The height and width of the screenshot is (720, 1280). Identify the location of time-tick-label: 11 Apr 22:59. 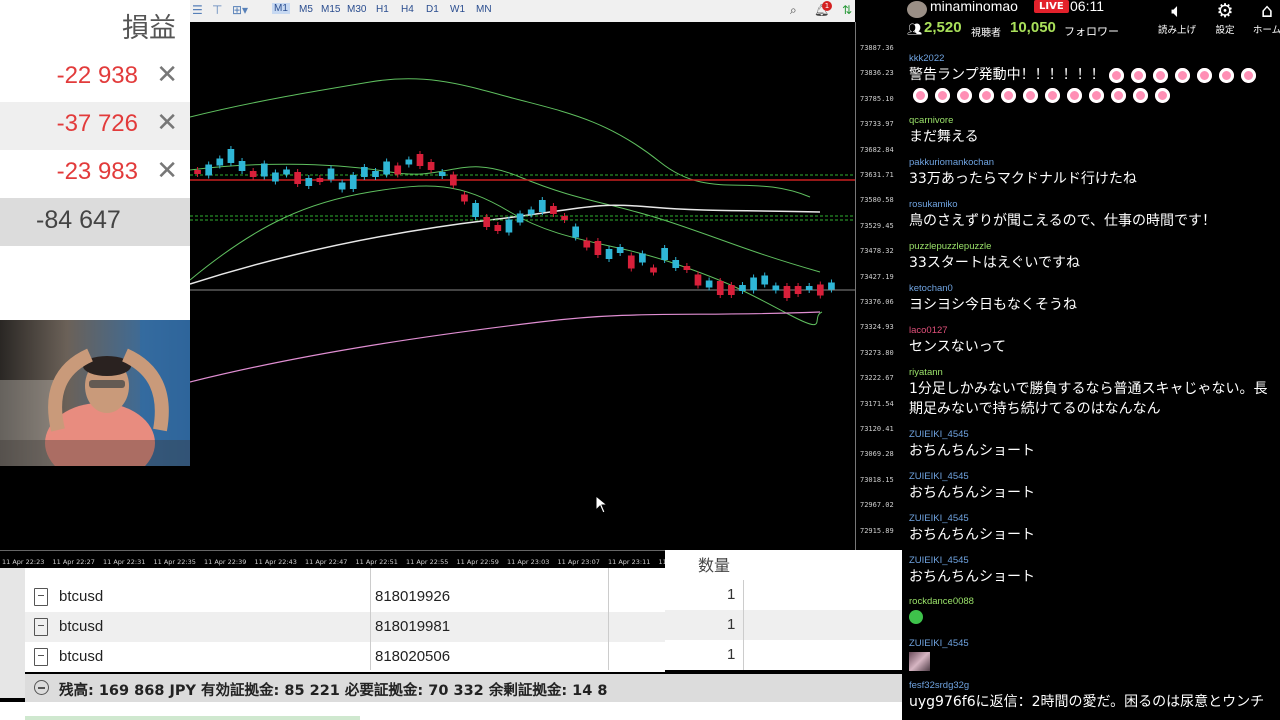
(477, 562).